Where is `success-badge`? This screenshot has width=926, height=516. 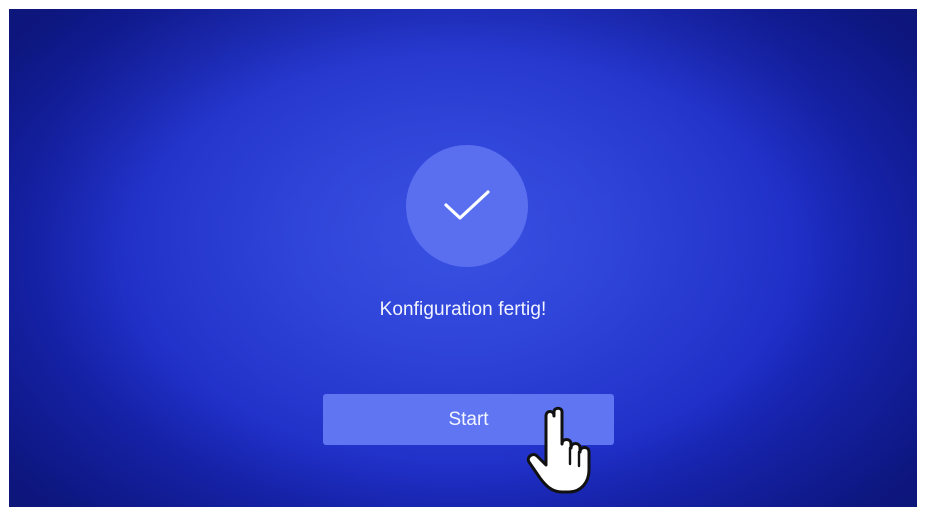 success-badge is located at coordinates (467, 206).